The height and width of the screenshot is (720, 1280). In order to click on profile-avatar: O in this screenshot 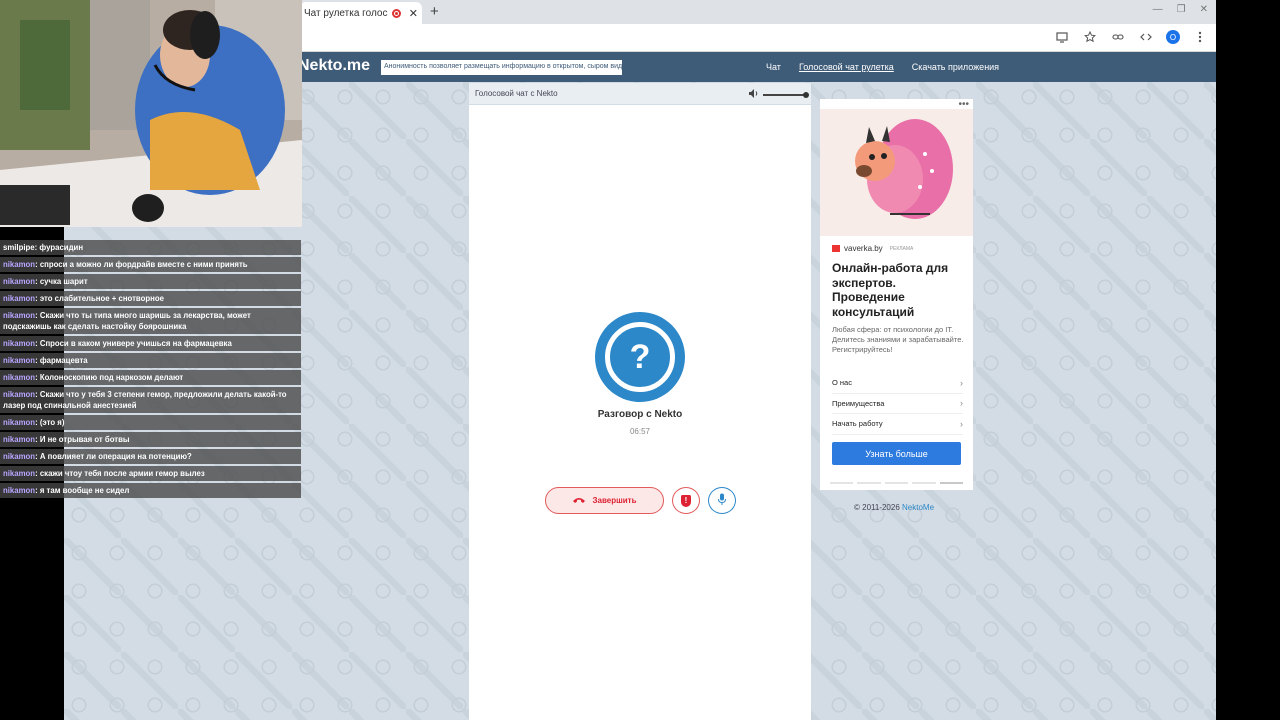, I will do `click(1173, 37)`.